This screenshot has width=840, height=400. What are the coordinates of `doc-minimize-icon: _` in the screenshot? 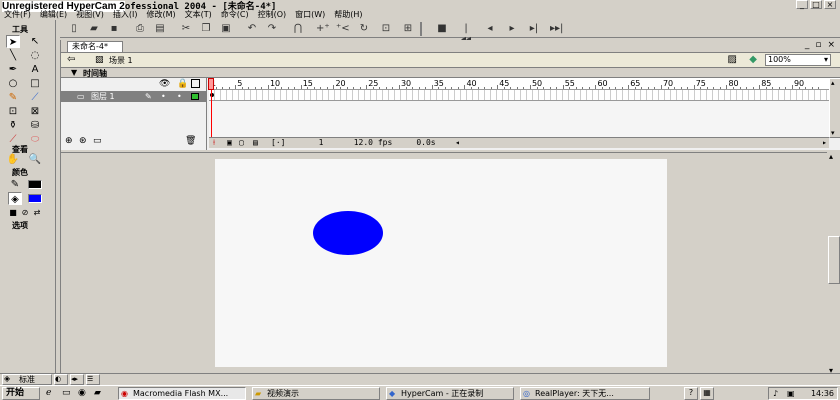 It's located at (807, 45).